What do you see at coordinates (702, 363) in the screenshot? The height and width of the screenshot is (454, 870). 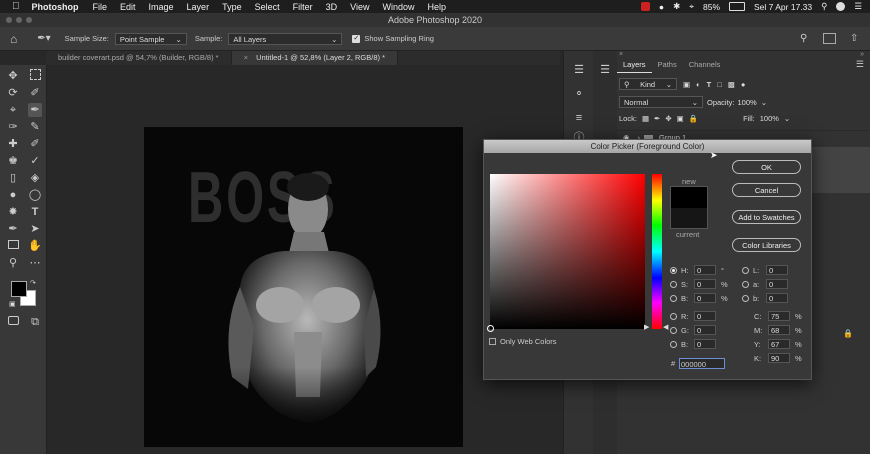 I see `hex-input: 000000` at bounding box center [702, 363].